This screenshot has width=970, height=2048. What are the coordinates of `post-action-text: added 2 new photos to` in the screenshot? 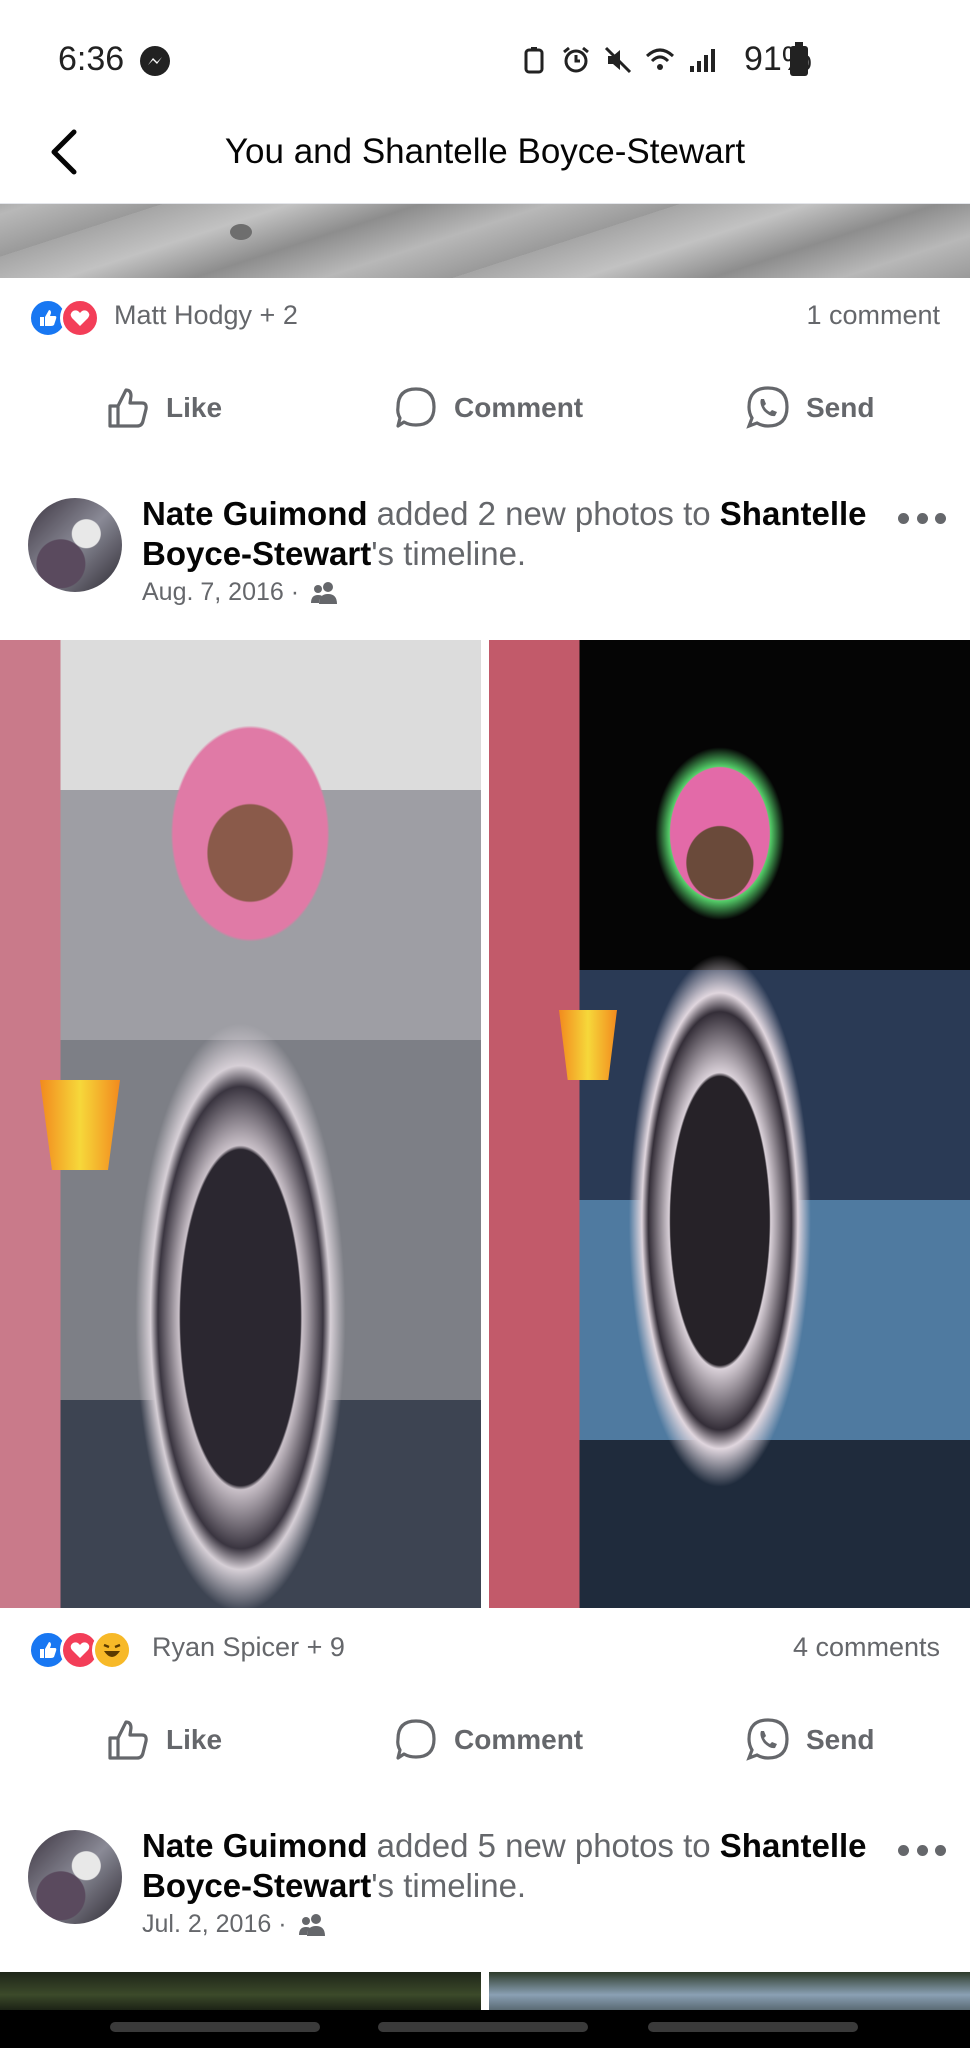 It's located at (543, 513).